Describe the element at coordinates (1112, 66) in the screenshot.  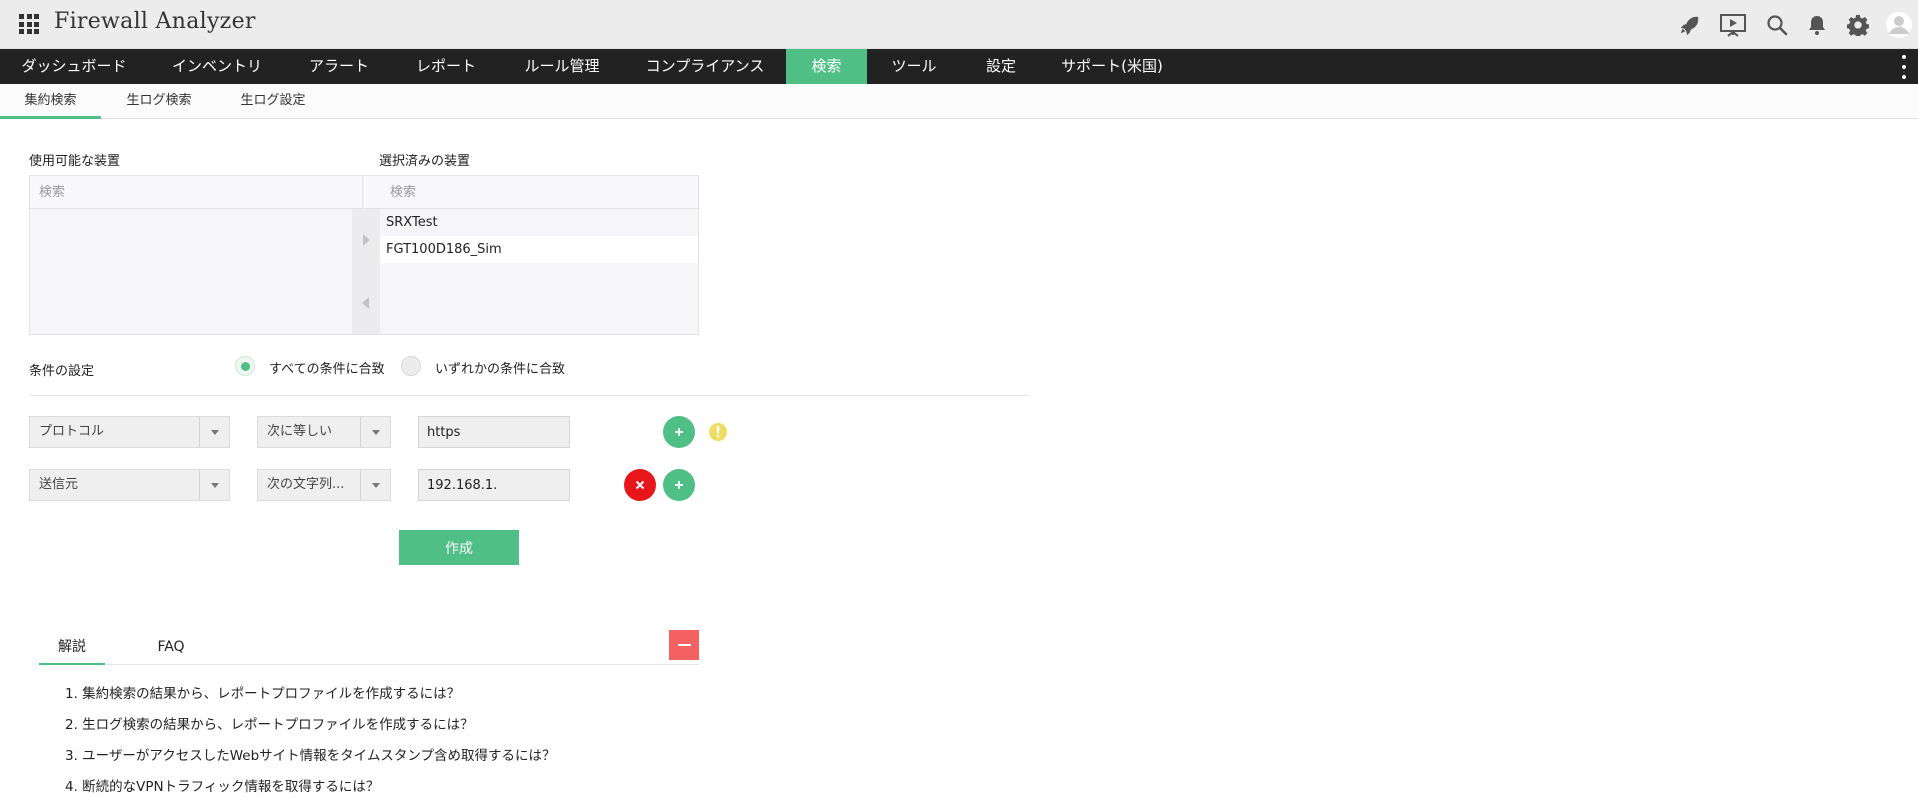
I see `nav-item-support: サポート(米国)` at that location.